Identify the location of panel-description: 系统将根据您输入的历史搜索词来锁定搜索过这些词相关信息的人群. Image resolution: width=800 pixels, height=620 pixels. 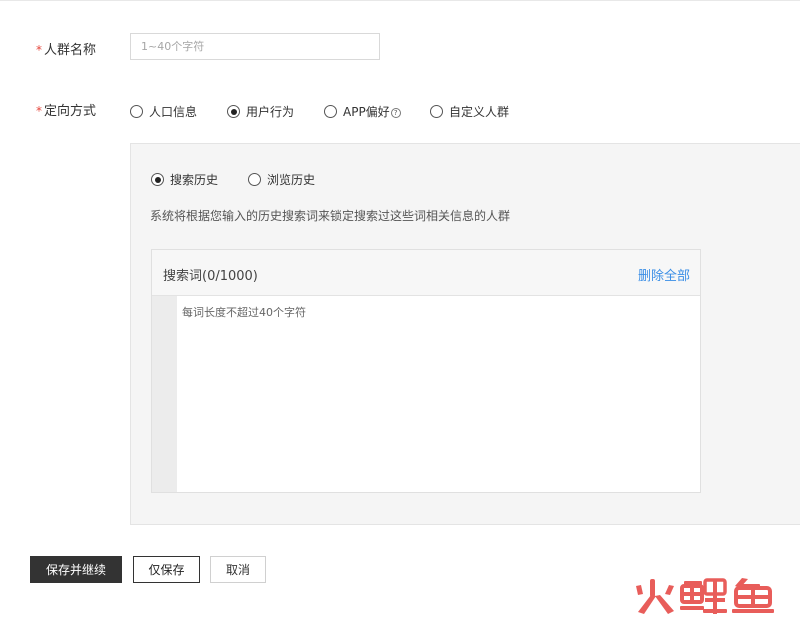
(330, 216).